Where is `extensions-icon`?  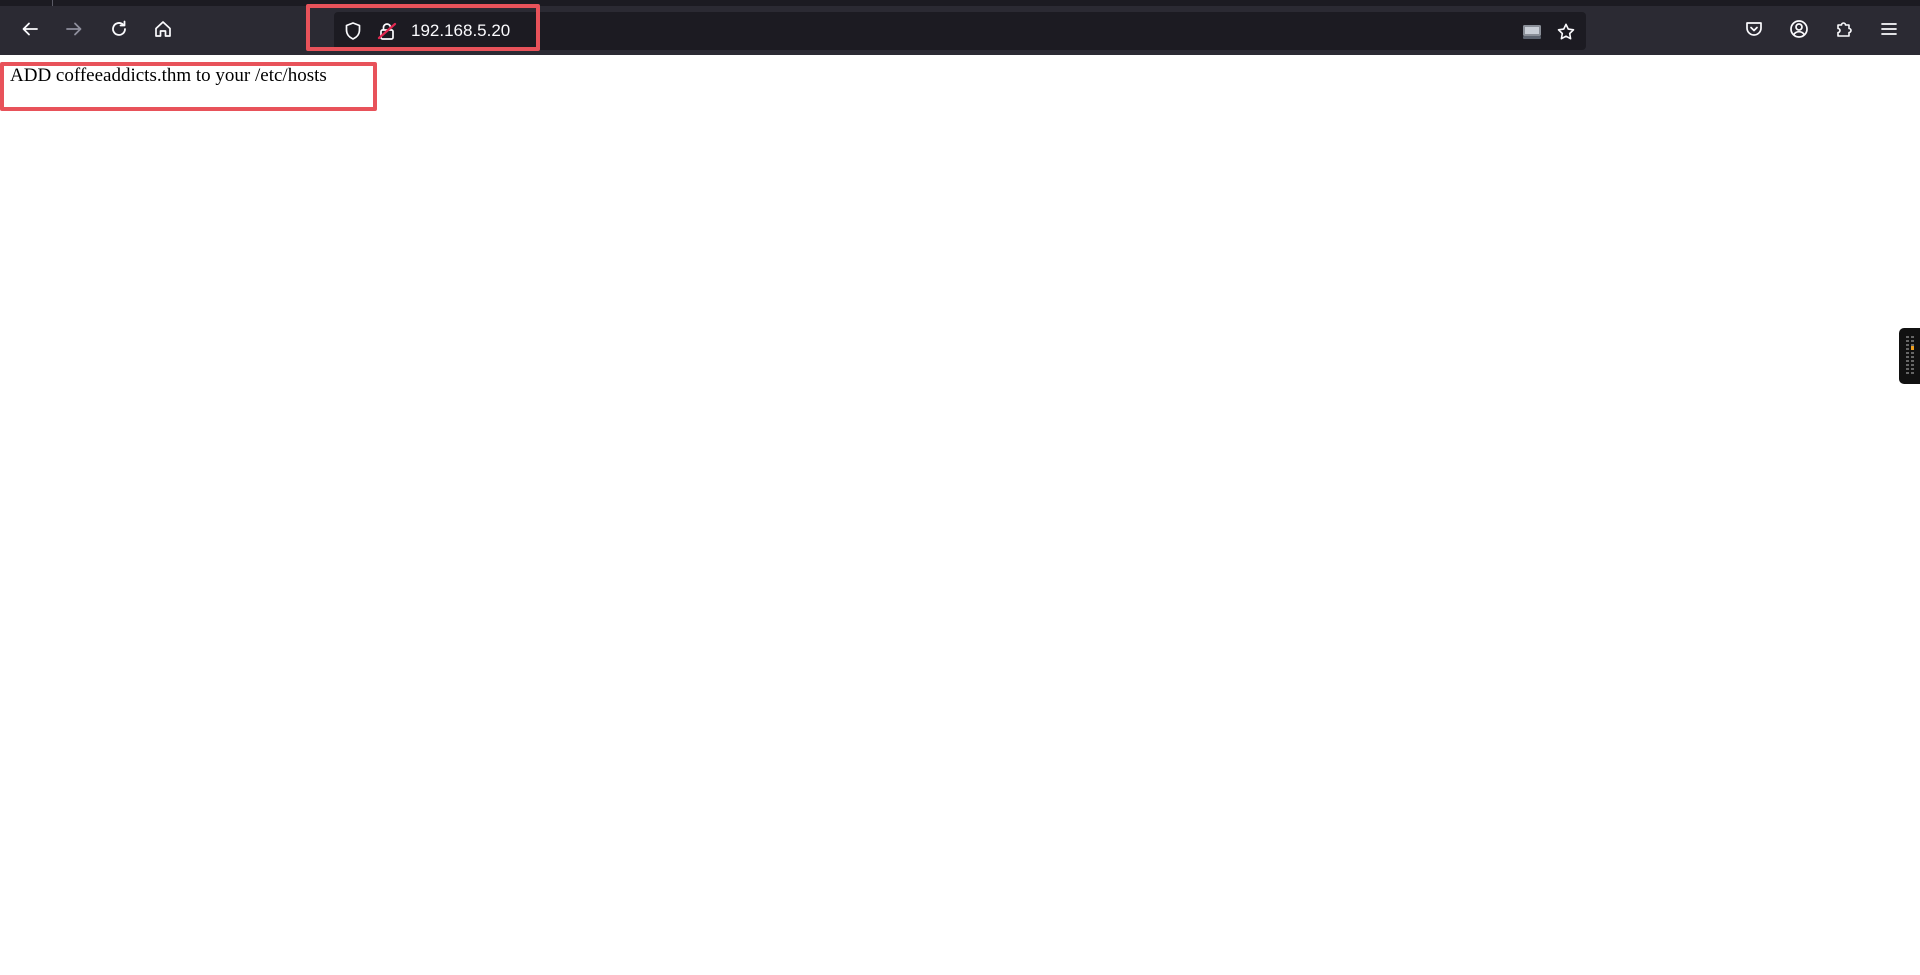
extensions-icon is located at coordinates (1844, 31).